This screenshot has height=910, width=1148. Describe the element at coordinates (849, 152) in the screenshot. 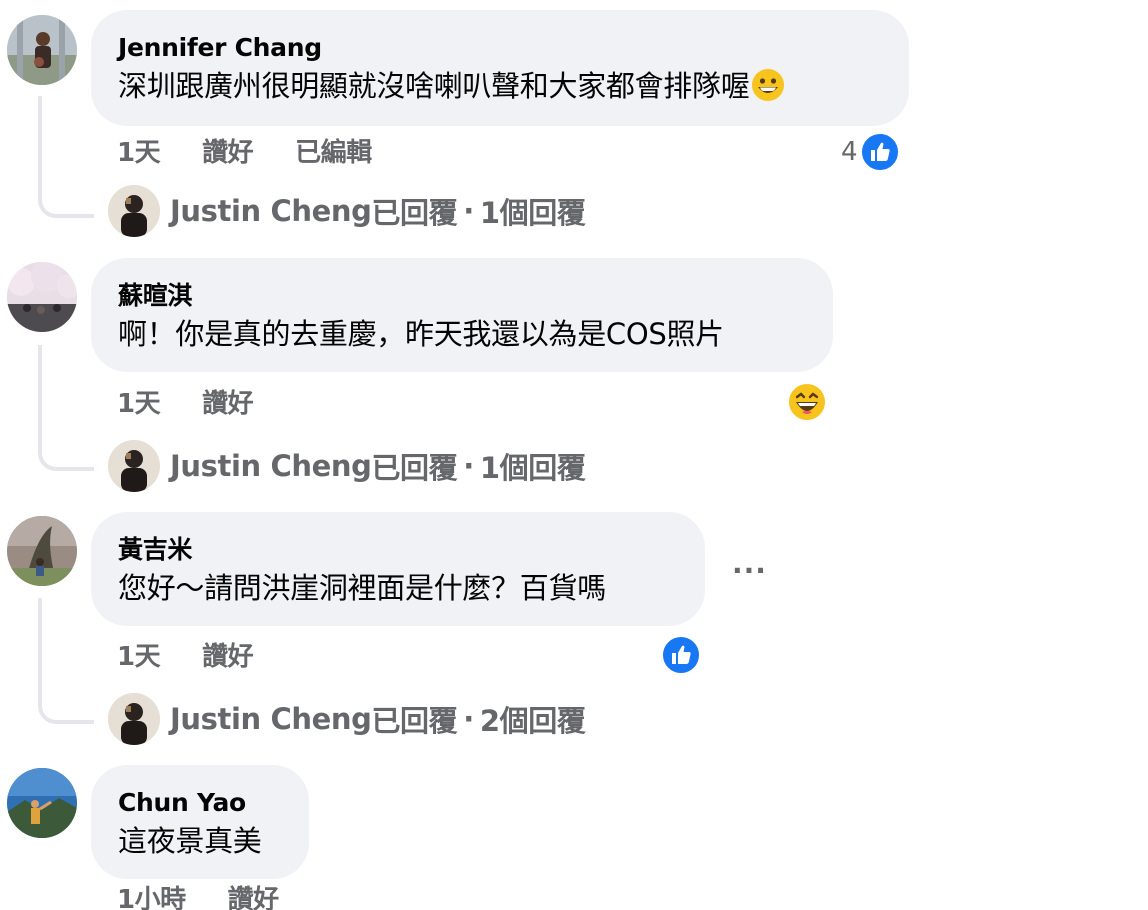

I see `reaction-count: 4` at that location.